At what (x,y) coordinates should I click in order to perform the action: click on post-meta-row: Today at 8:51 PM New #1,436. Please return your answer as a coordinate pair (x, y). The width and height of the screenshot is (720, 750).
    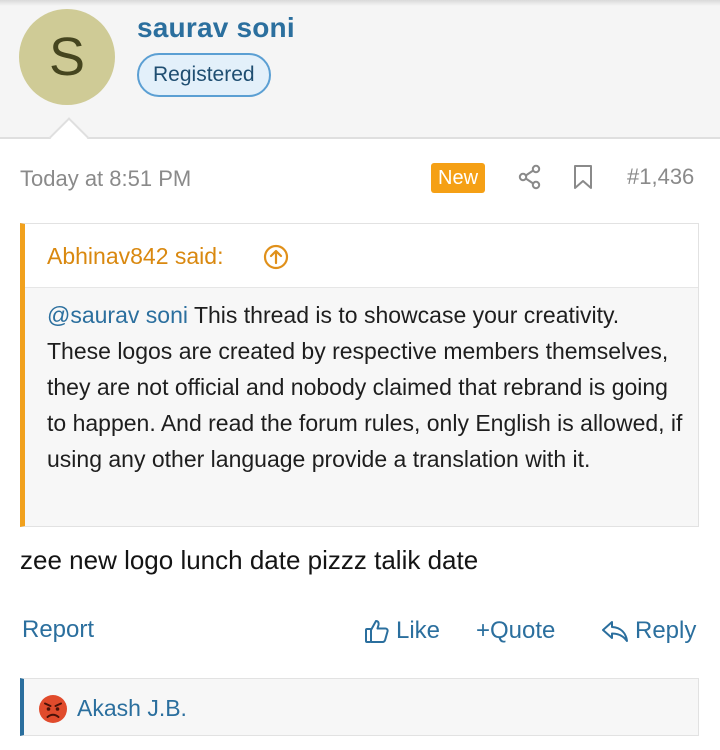
    Looking at the image, I should click on (360, 178).